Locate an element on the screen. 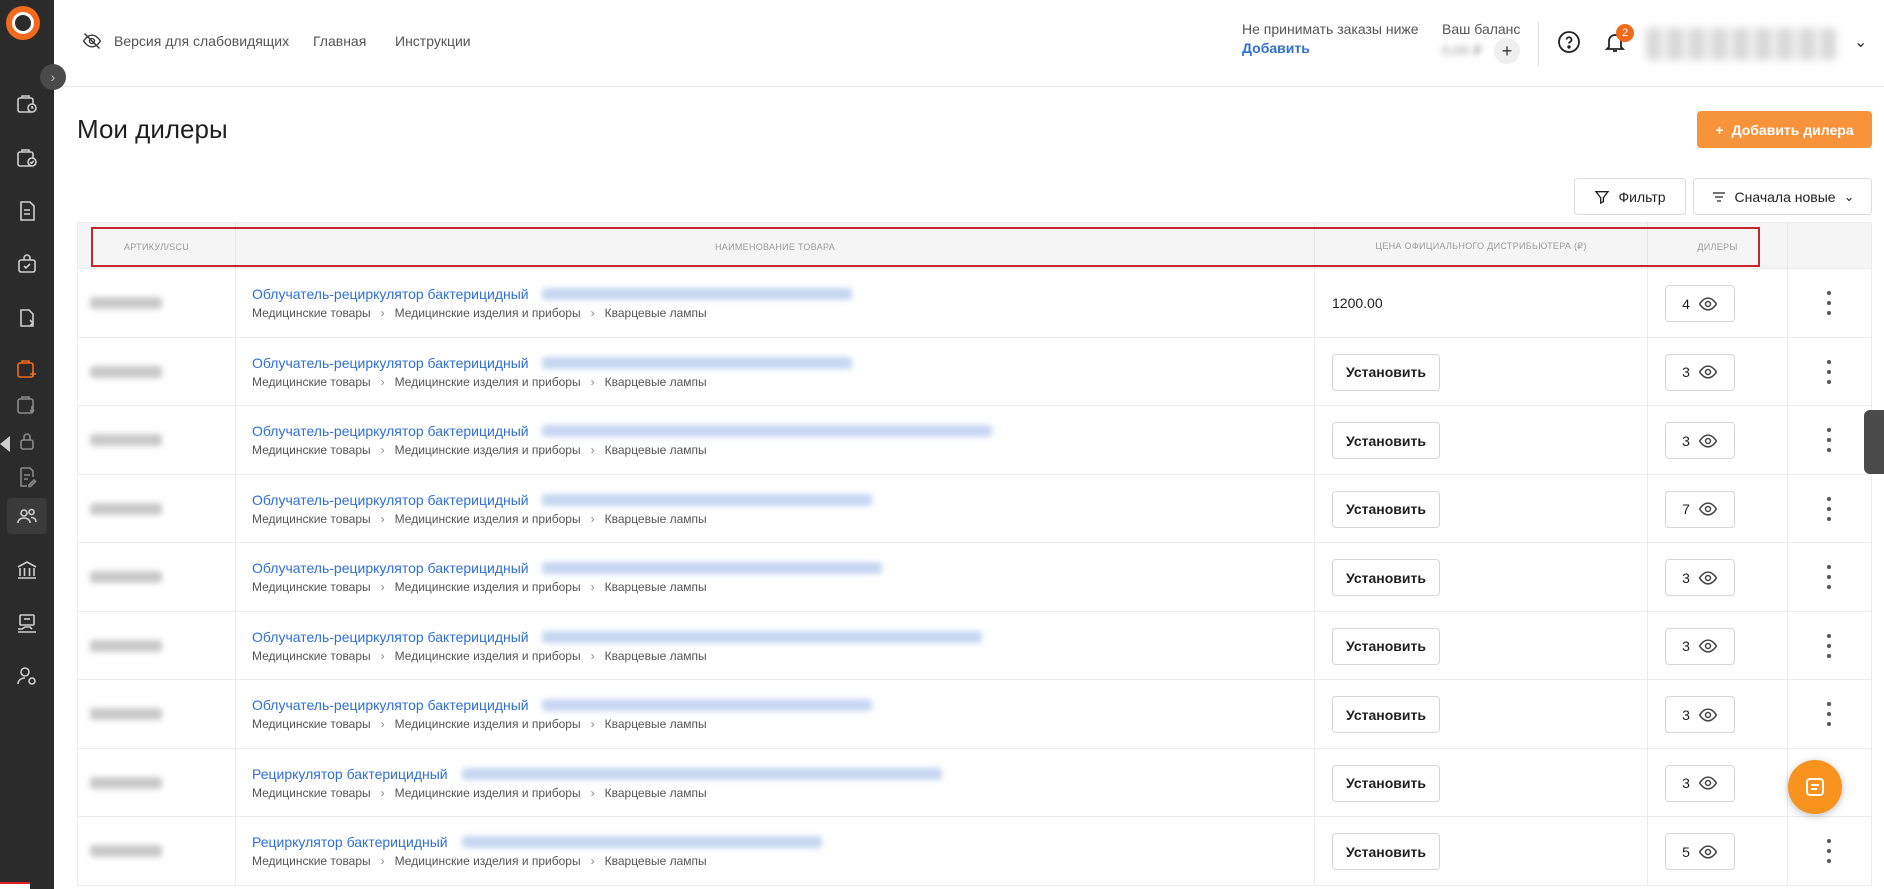  filter-button: Фильтр is located at coordinates (1630, 196).